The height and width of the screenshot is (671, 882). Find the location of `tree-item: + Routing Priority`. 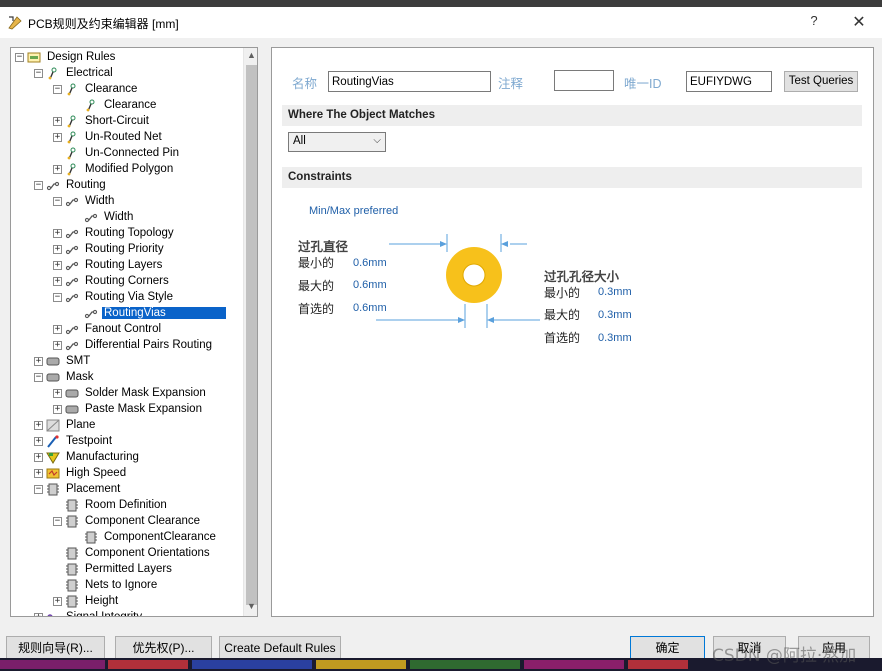

tree-item: + Routing Priority is located at coordinates (109, 249).